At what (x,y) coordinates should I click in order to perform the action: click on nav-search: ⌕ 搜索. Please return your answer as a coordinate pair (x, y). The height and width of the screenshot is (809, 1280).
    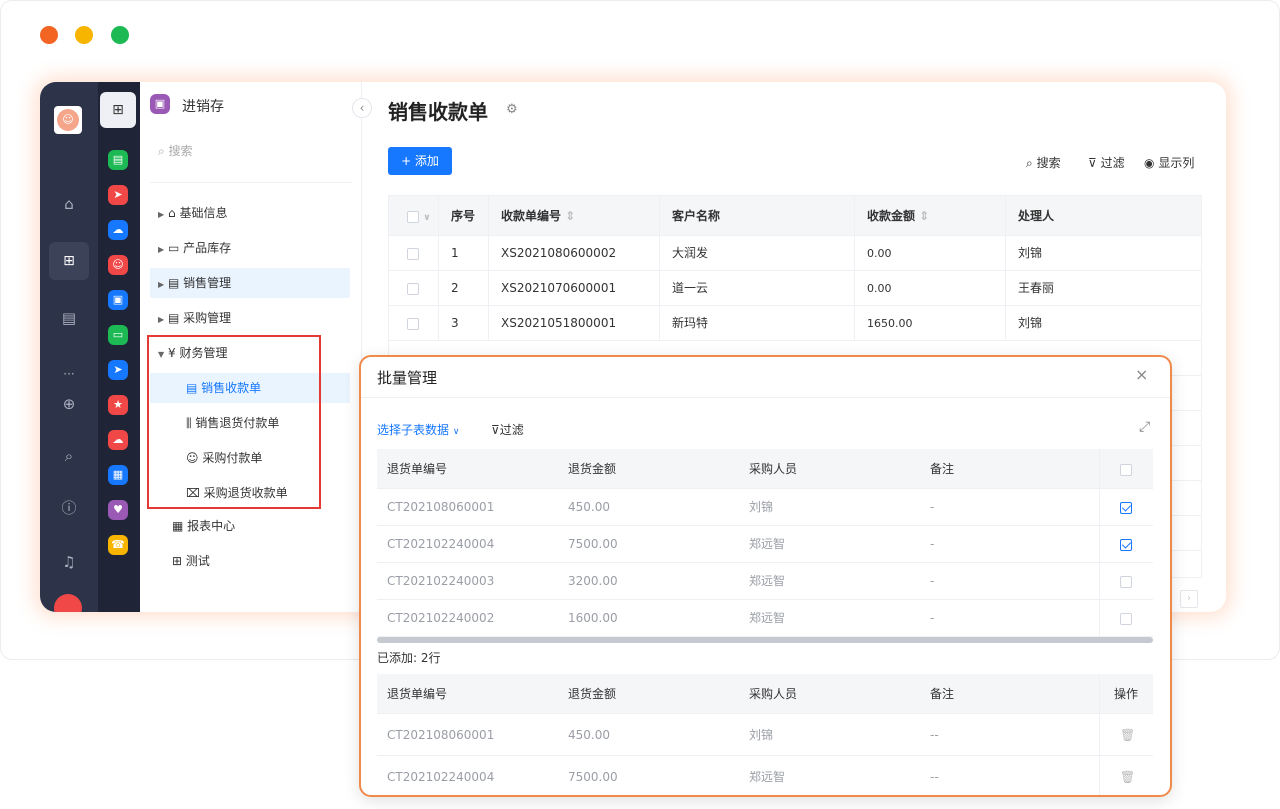
    Looking at the image, I should click on (175, 150).